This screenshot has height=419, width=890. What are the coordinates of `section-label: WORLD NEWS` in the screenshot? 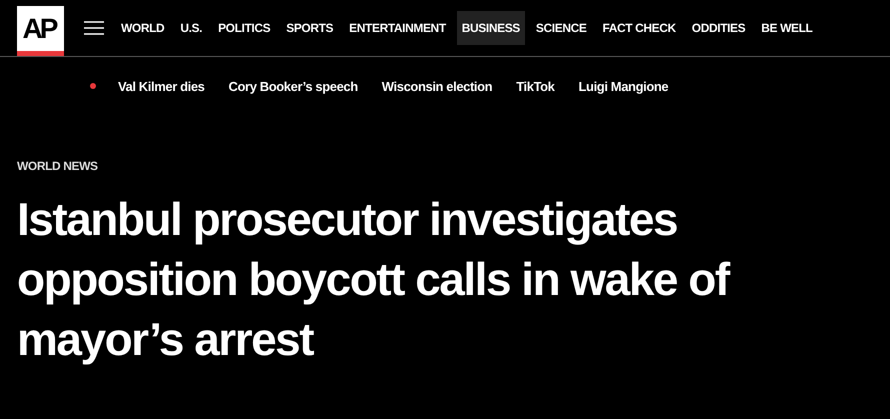 It's located at (57, 166).